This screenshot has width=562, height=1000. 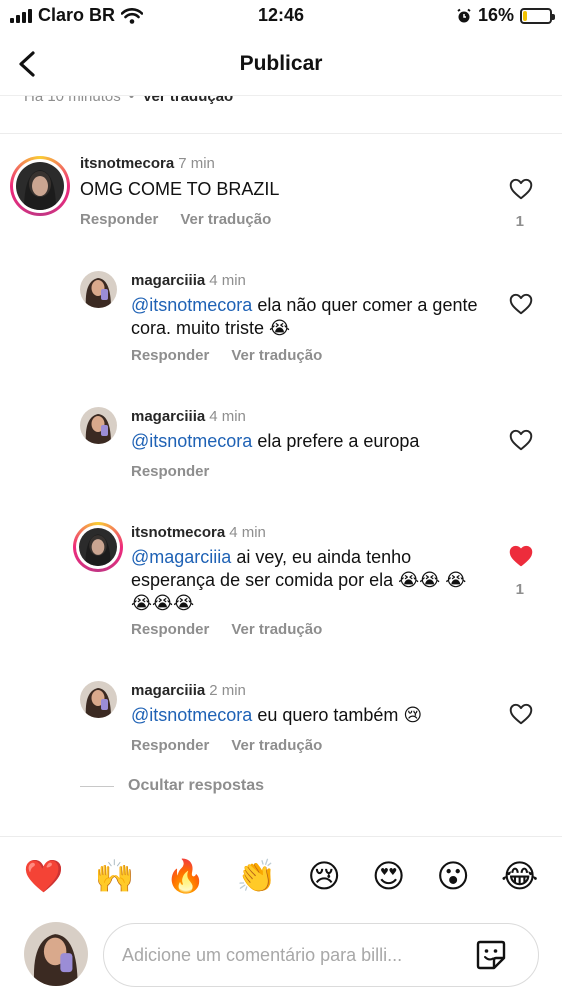 I want to click on comment-composer, so click(x=281, y=956).